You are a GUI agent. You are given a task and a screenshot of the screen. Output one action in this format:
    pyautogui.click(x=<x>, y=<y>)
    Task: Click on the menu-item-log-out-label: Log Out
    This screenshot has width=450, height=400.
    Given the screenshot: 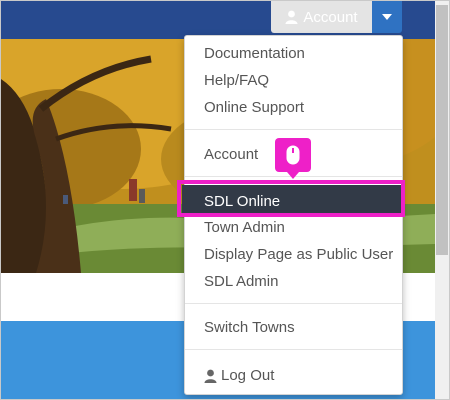 What is the action you would take?
    pyautogui.click(x=248, y=375)
    